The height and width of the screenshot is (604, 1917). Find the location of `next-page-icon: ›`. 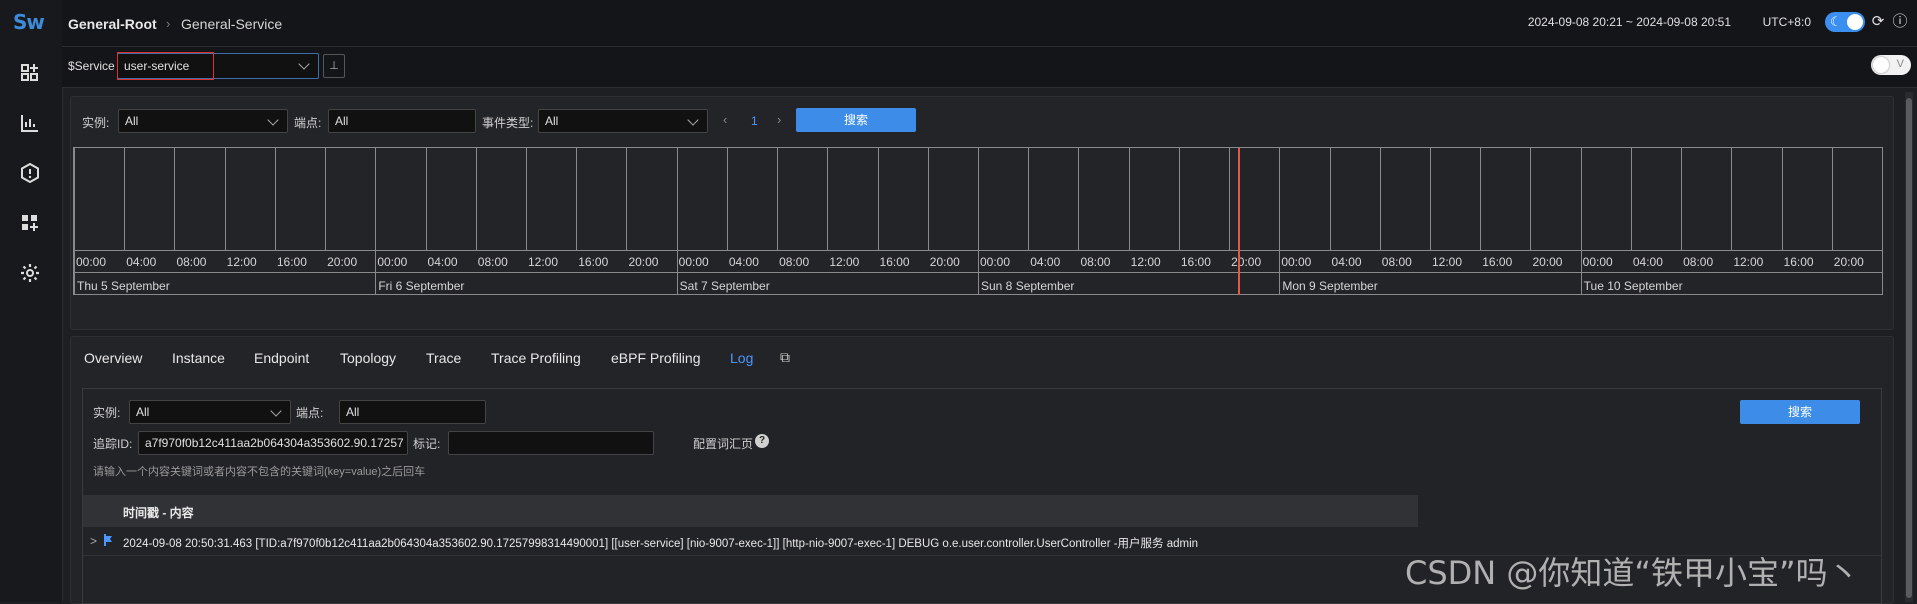

next-page-icon: › is located at coordinates (779, 119).